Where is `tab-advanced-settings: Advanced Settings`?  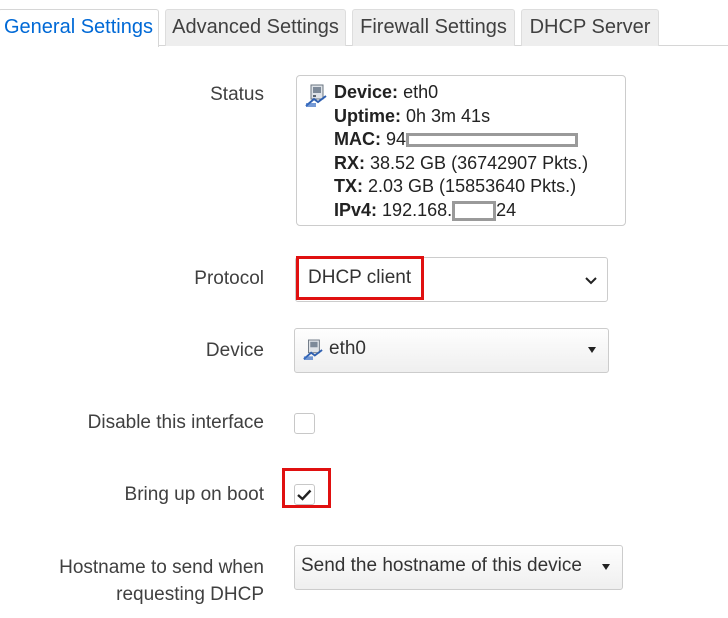 tab-advanced-settings: Advanced Settings is located at coordinates (255, 27).